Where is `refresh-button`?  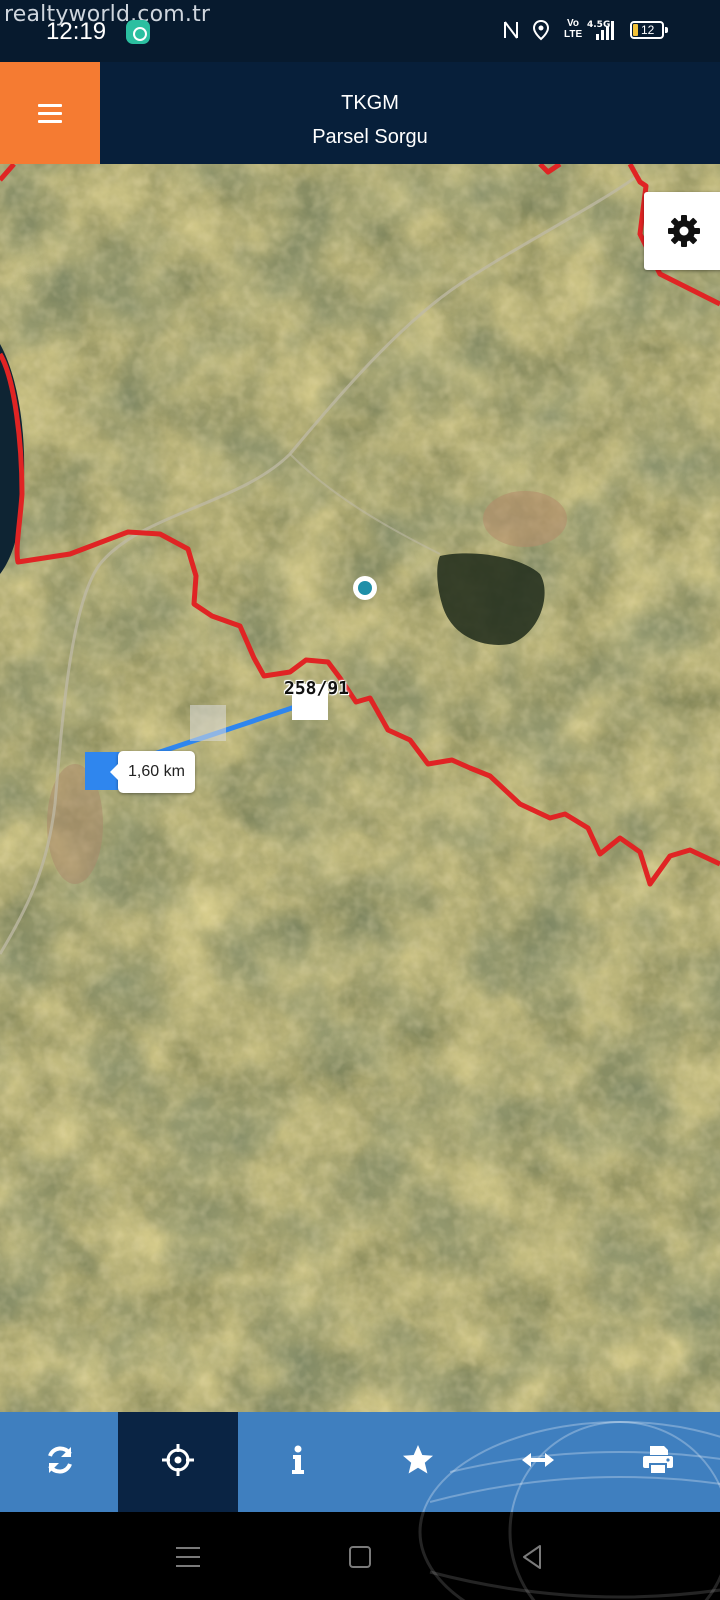
refresh-button is located at coordinates (60, 1462).